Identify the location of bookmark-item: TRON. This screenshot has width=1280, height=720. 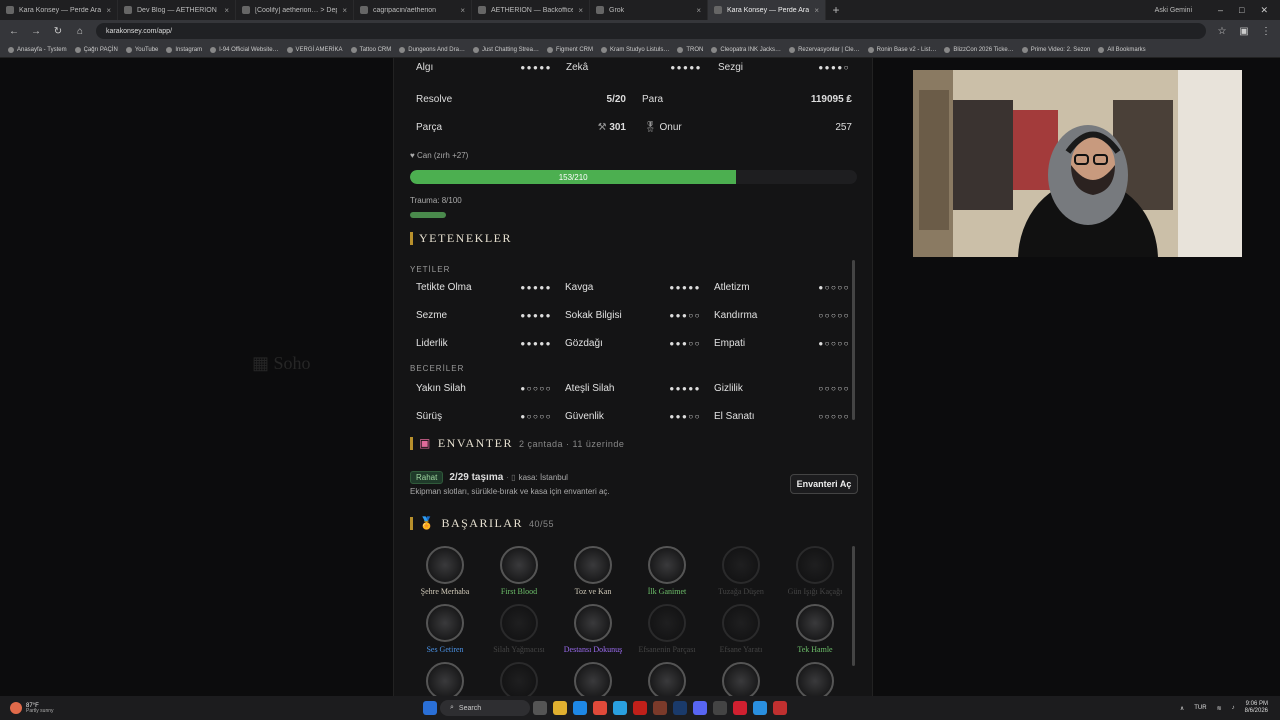
(690, 49).